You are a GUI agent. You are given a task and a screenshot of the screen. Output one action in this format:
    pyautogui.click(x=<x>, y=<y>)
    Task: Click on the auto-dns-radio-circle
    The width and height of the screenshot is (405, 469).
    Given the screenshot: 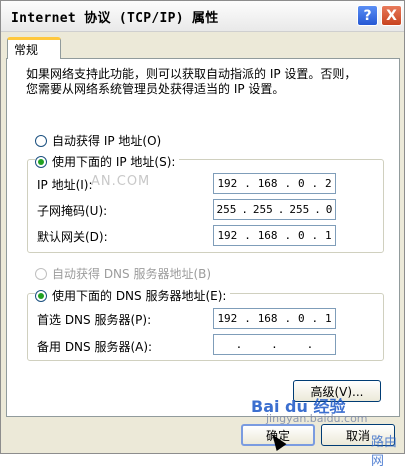 What is the action you would take?
    pyautogui.click(x=41, y=273)
    